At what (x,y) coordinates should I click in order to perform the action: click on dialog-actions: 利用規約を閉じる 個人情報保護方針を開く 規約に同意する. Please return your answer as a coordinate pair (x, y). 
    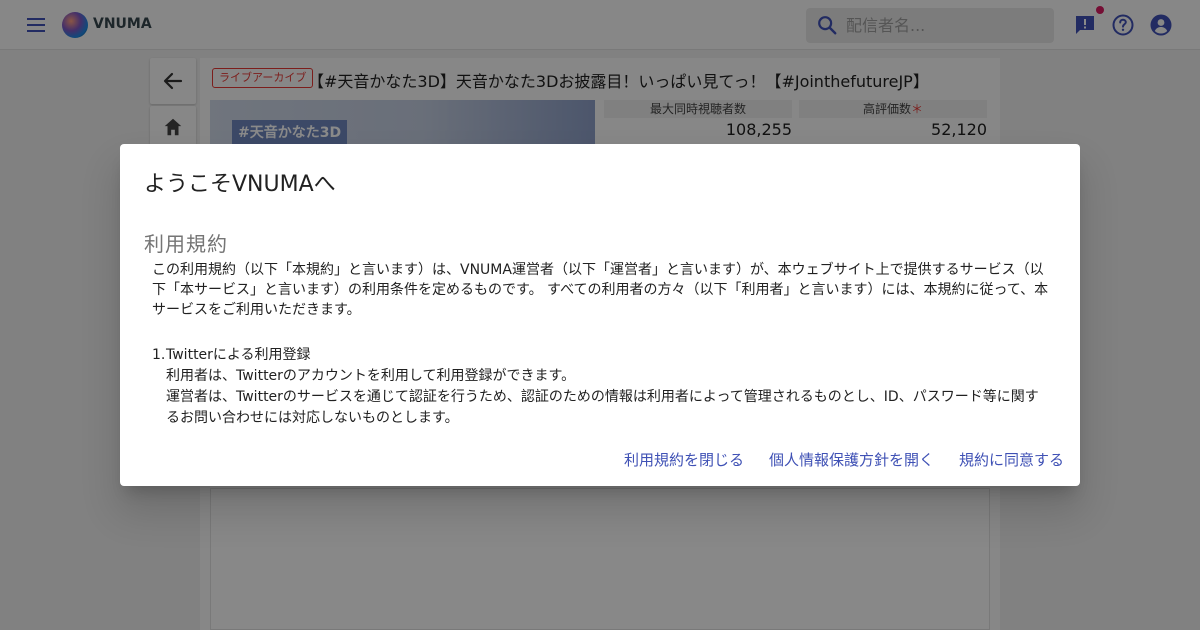
    Looking at the image, I should click on (844, 460).